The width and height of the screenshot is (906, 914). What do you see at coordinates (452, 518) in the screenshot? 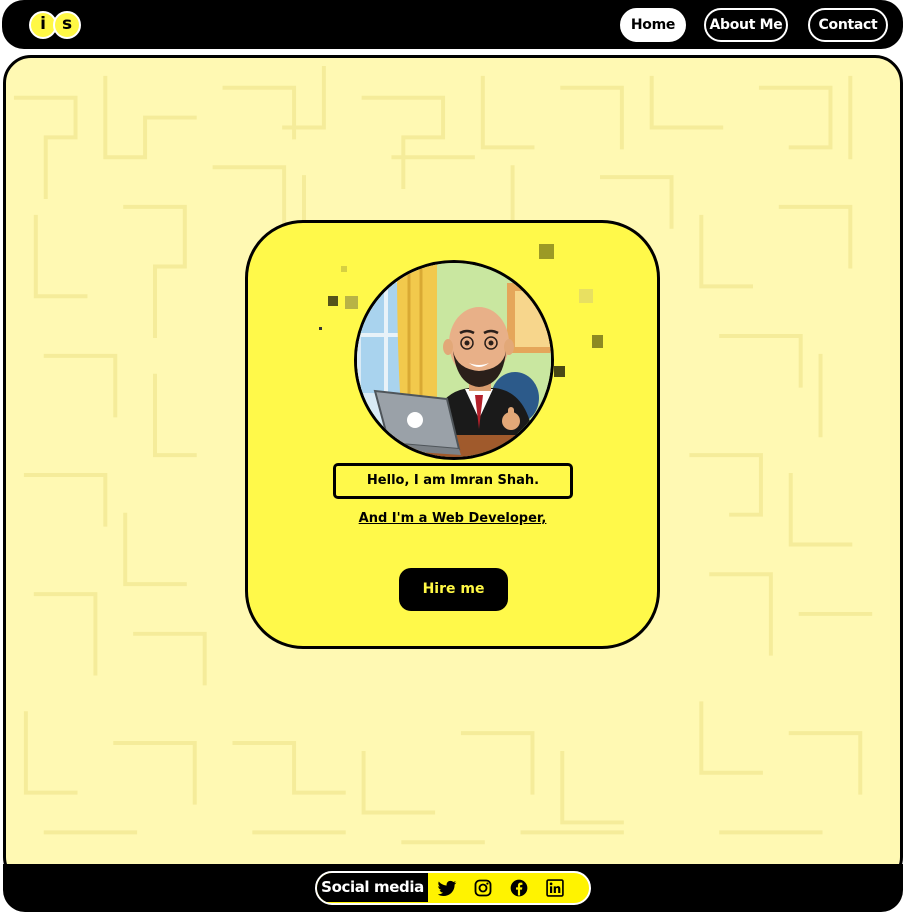
I see `role-text: And I'm a Web Developer,` at bounding box center [452, 518].